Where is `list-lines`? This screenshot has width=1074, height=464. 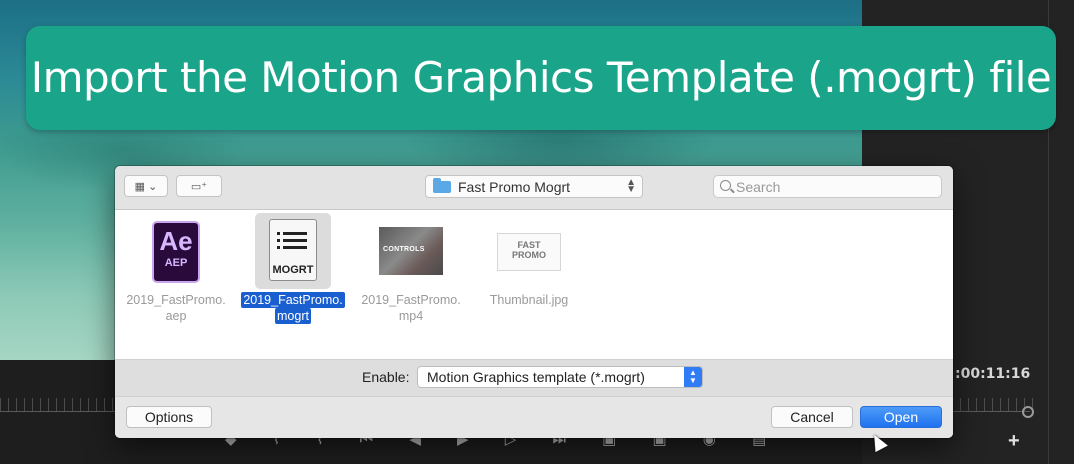
list-lines is located at coordinates (293, 242).